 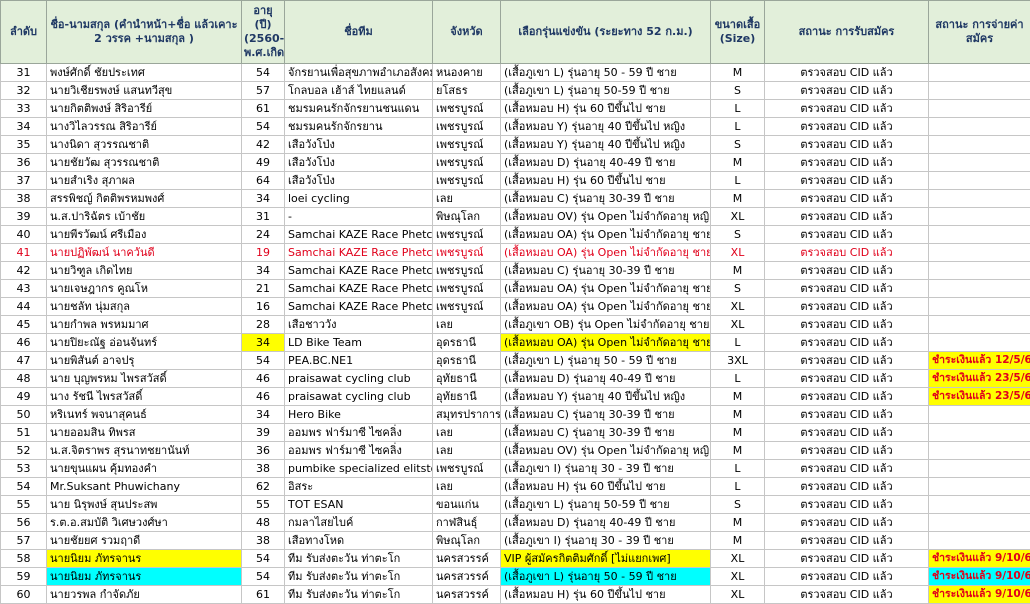 What do you see at coordinates (263, 433) in the screenshot?
I see `cell-age: 39` at bounding box center [263, 433].